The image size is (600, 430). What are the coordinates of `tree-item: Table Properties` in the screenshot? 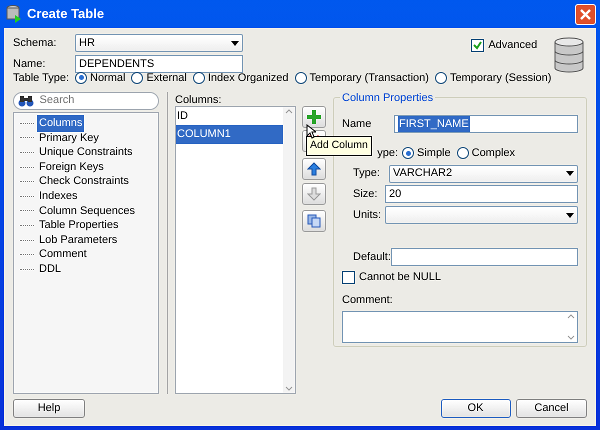 It's located at (78, 225).